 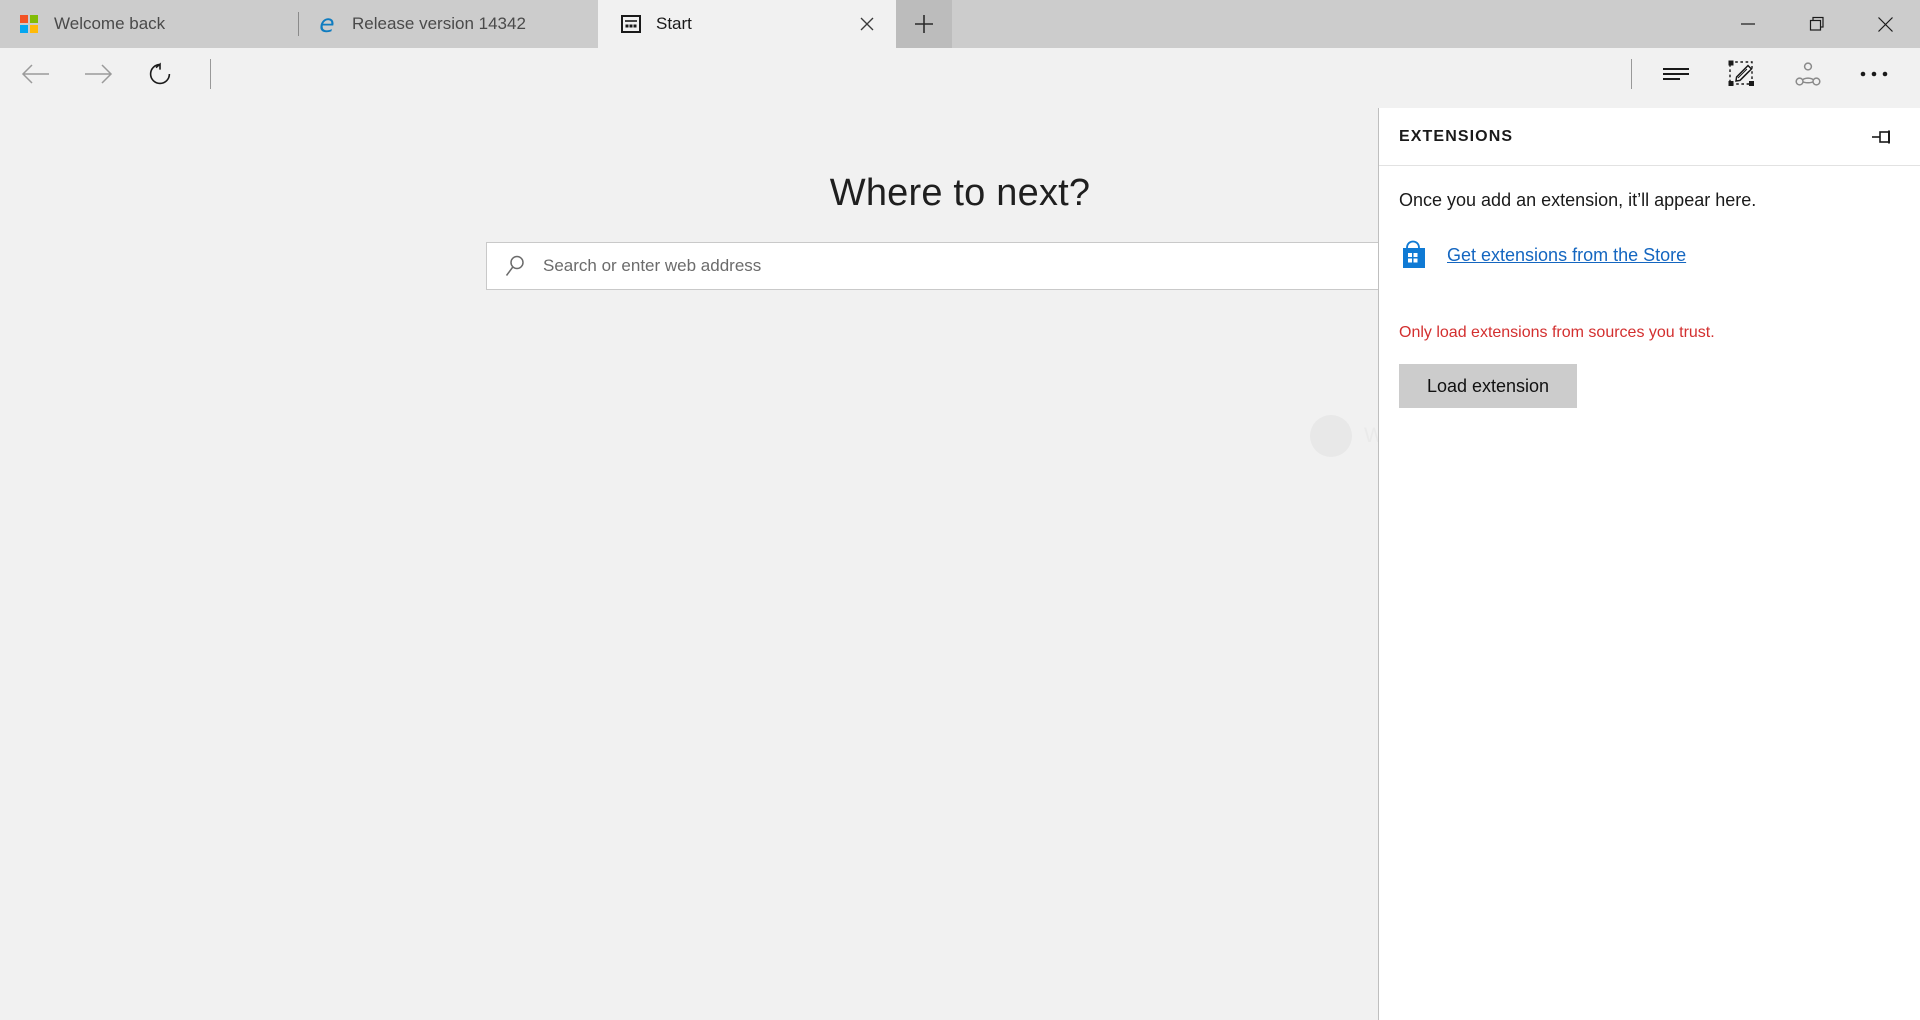 What do you see at coordinates (988, 266) in the screenshot?
I see `search-input` at bounding box center [988, 266].